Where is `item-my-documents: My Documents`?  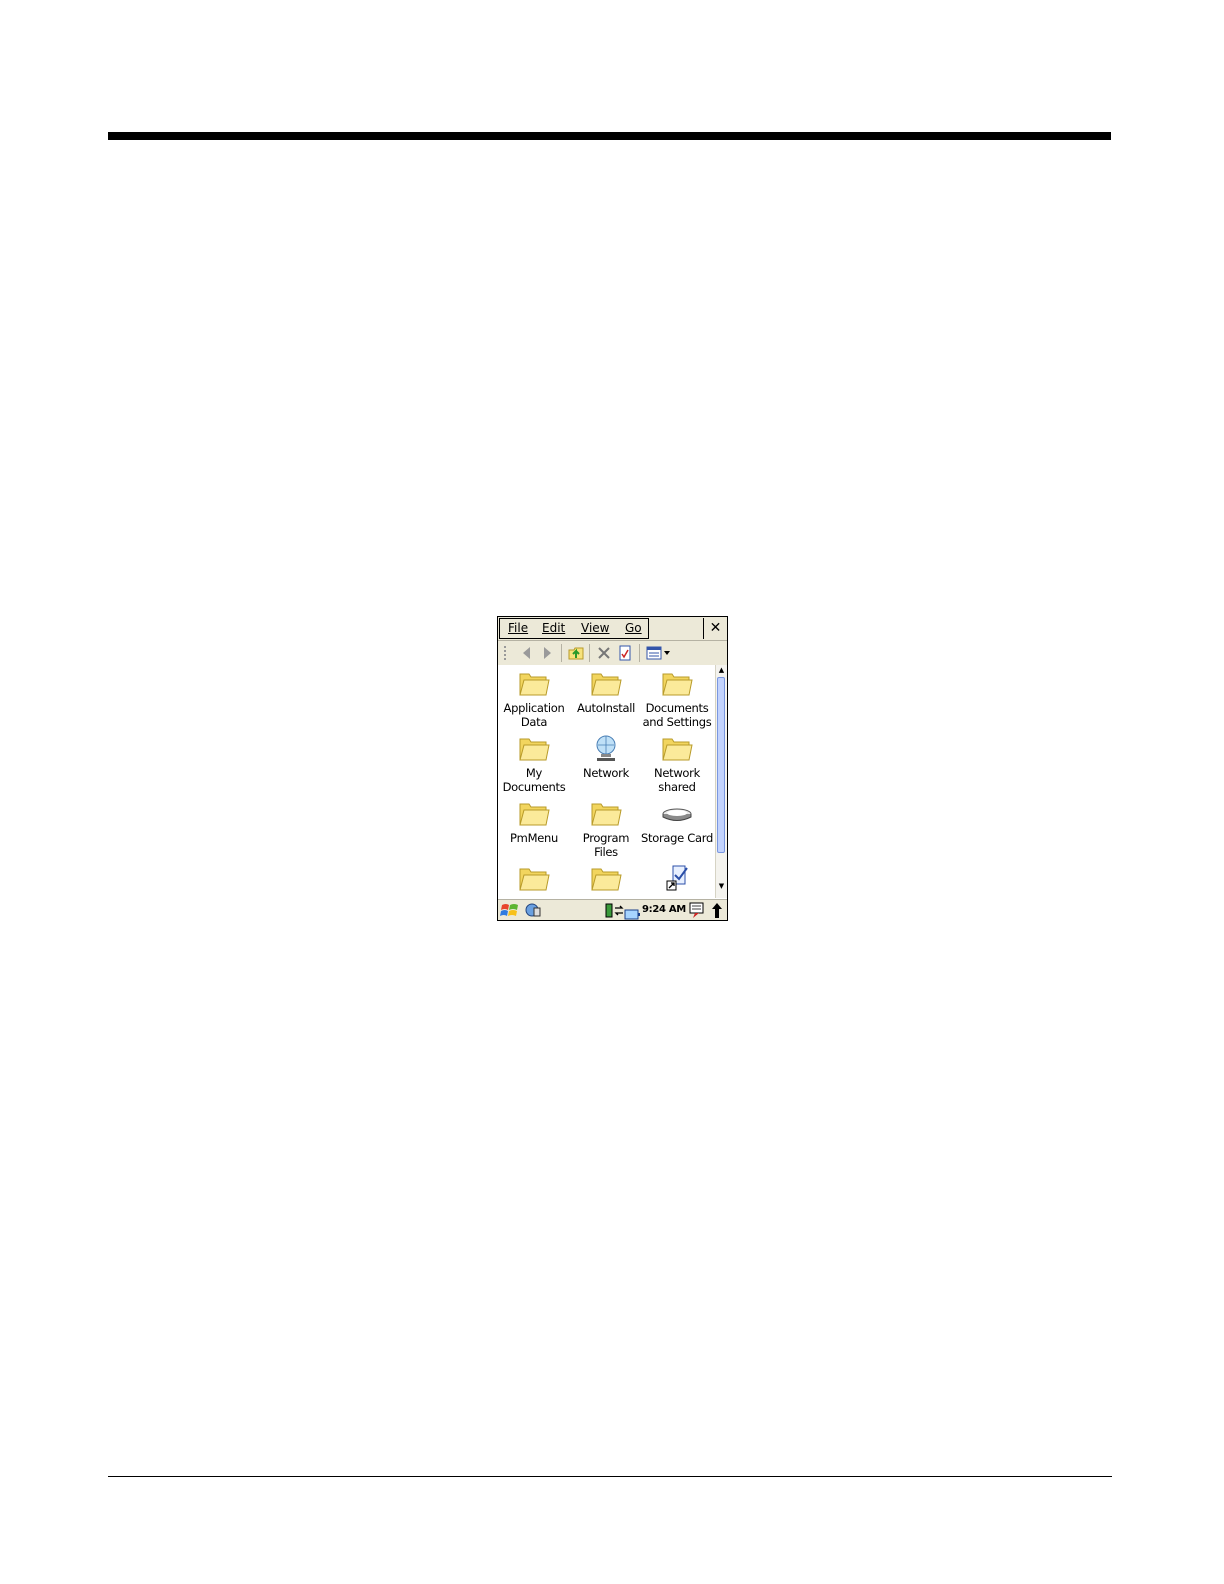
item-my-documents: My Documents is located at coordinates (534, 763).